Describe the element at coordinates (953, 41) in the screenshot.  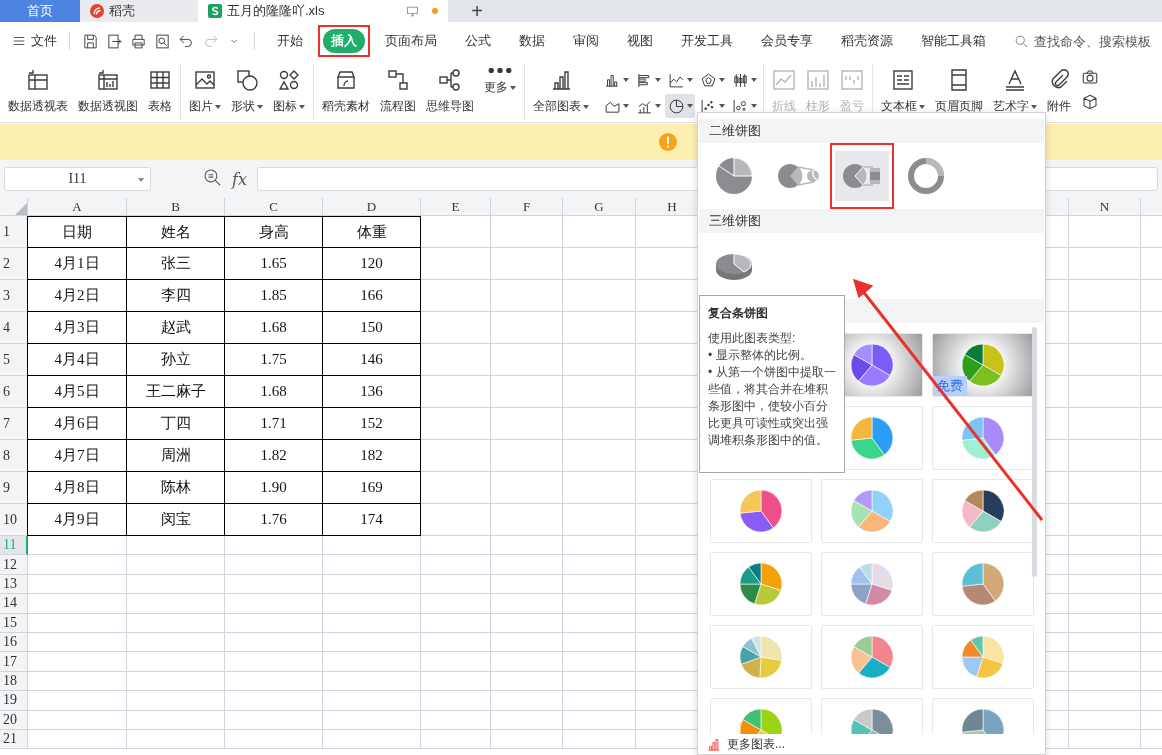
I see `menu-tab: 智能工具箱` at that location.